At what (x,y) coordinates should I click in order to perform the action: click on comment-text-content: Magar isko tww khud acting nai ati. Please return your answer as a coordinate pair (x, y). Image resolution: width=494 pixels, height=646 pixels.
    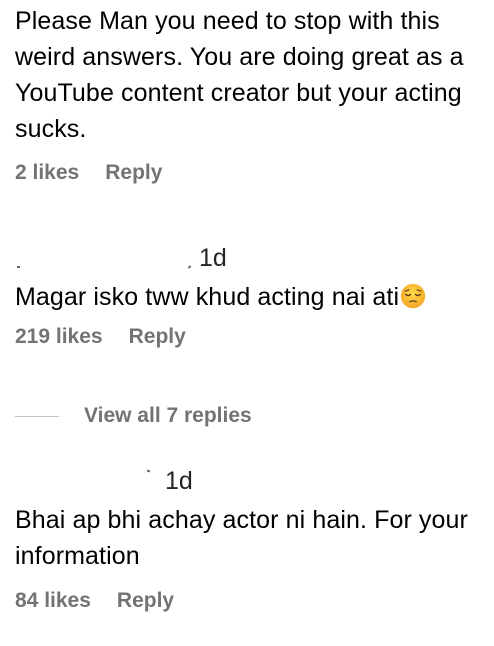
    Looking at the image, I should click on (207, 297).